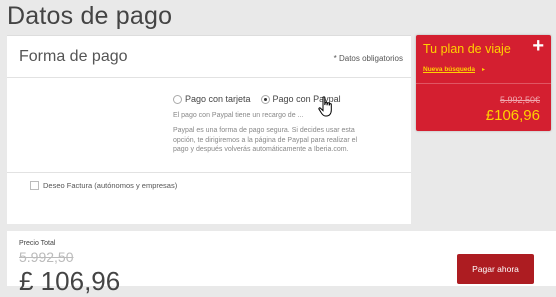 The height and width of the screenshot is (297, 556). I want to click on arrow-right-icon: ▸, so click(484, 70).